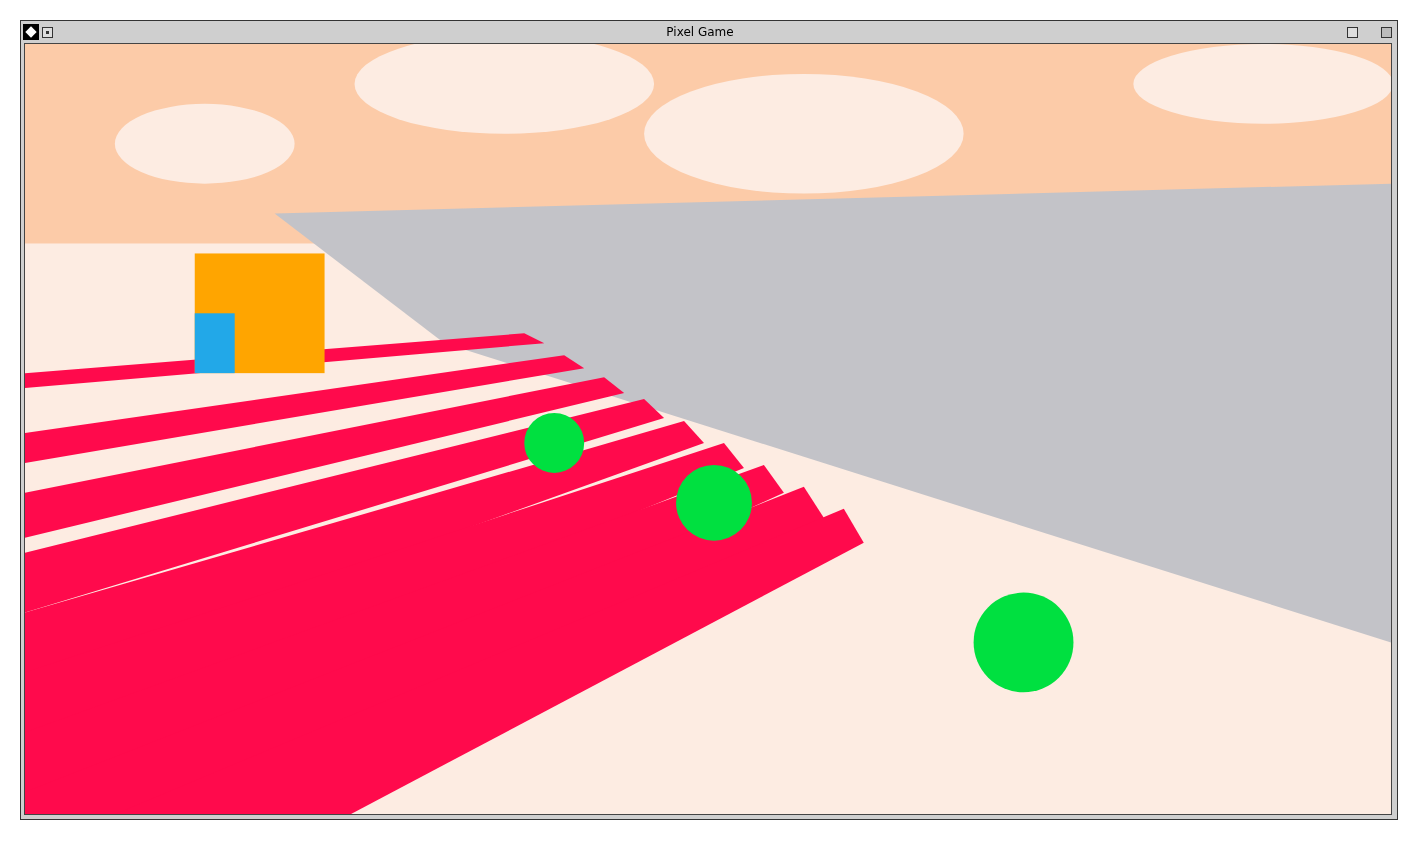 This screenshot has width=1418, height=841. I want to click on window-title: Pixel Game, so click(700, 32).